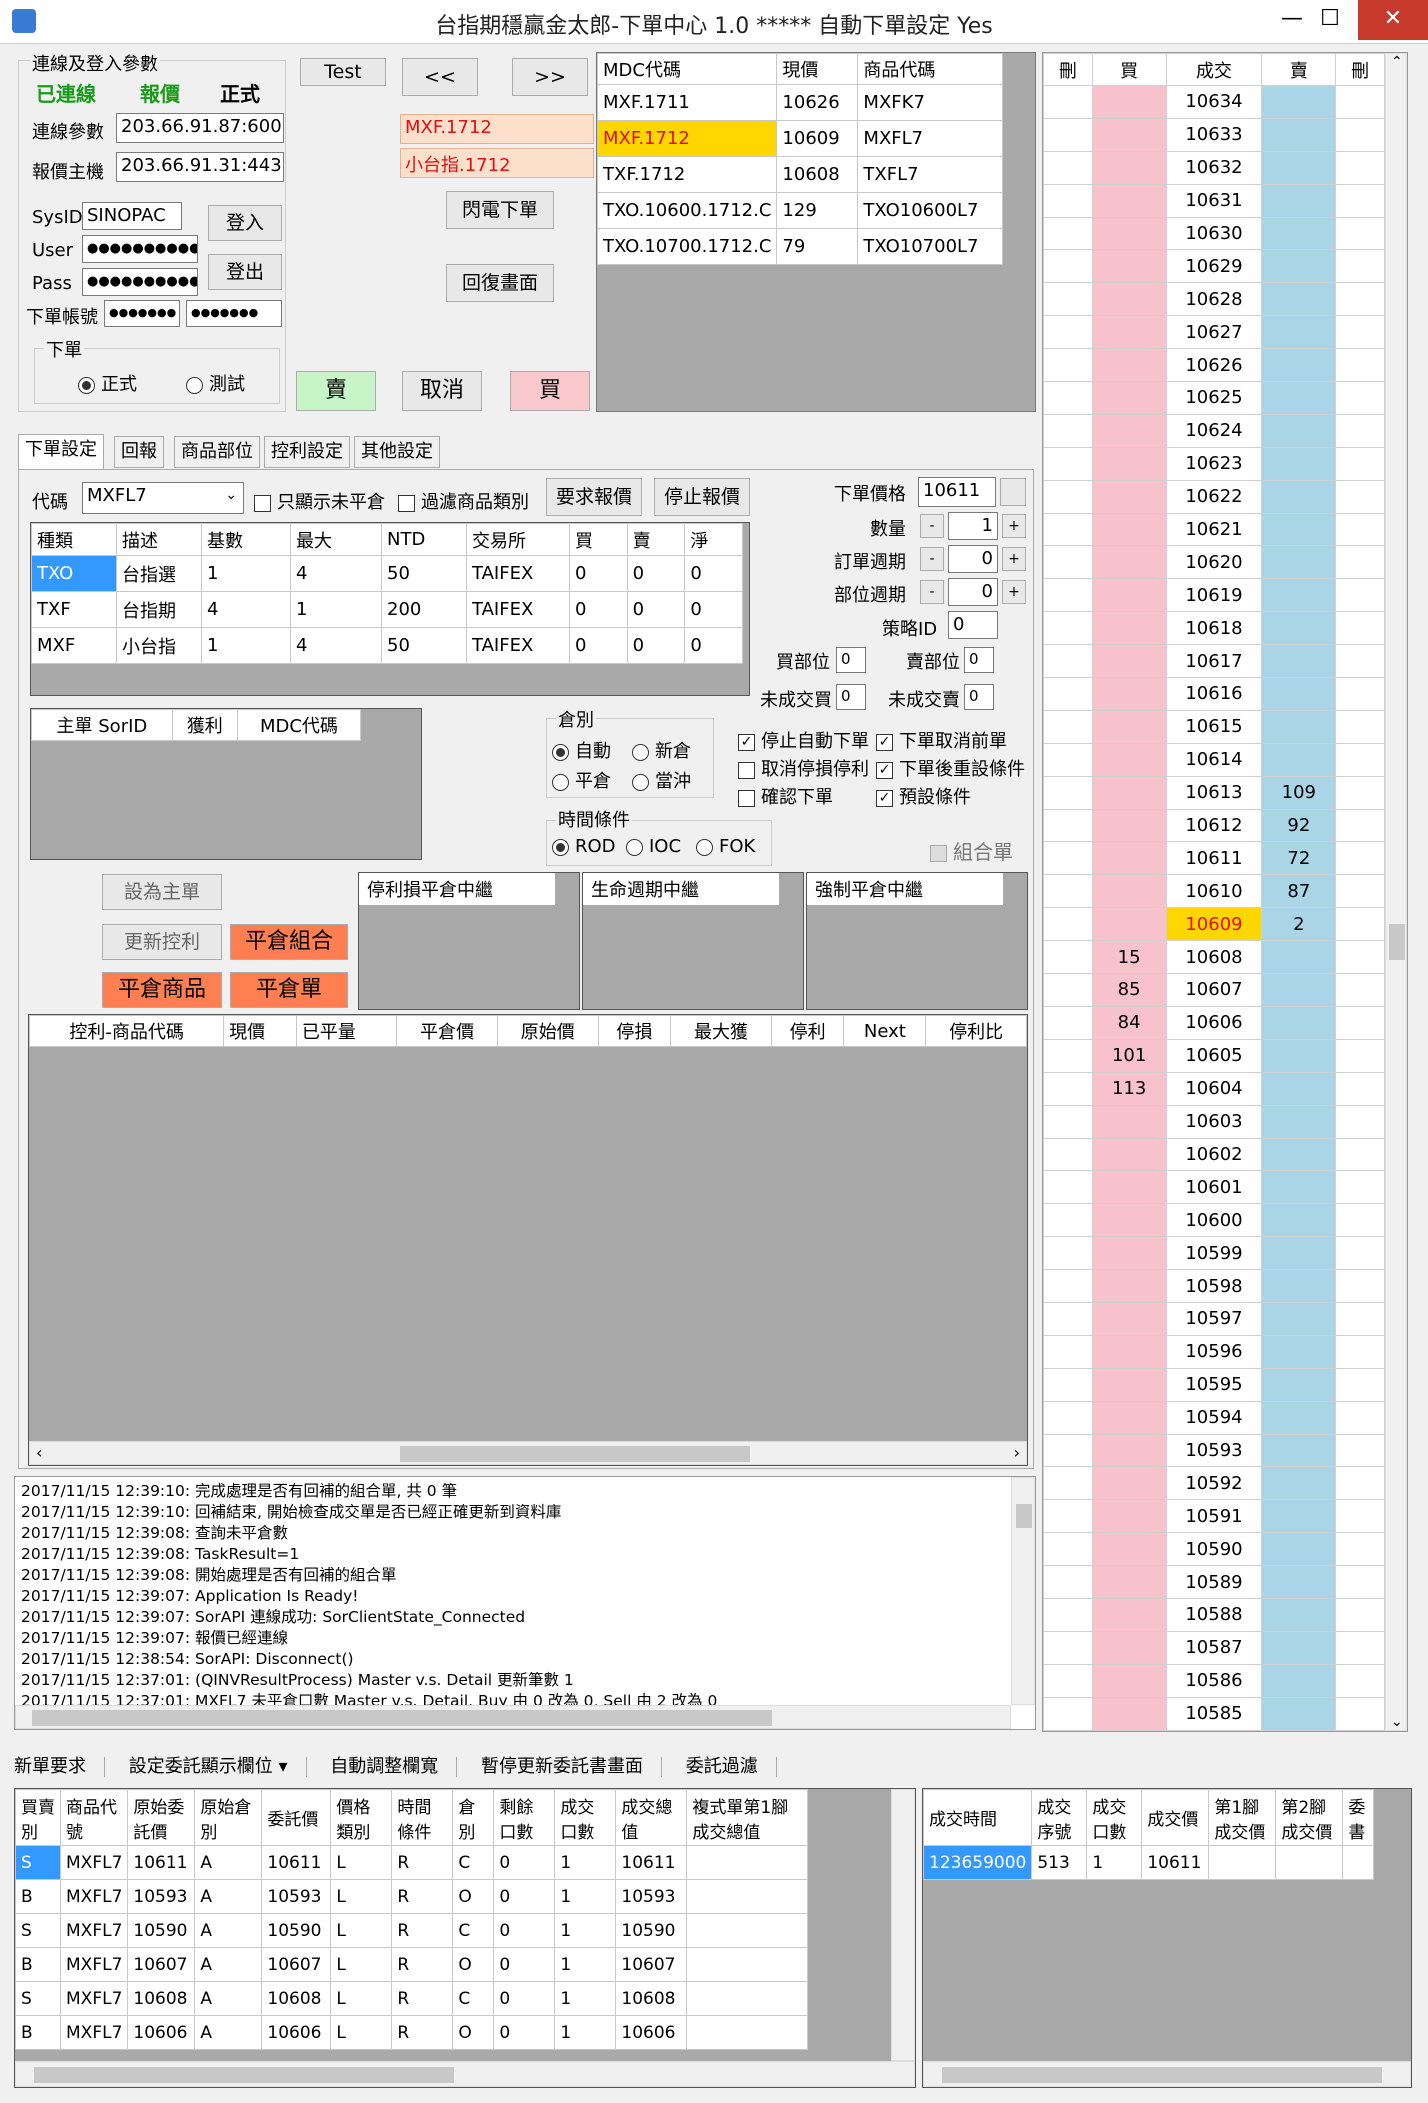 The width and height of the screenshot is (1428, 2103). What do you see at coordinates (447, 1031) in the screenshot?
I see `control-header: 平倉價` at bounding box center [447, 1031].